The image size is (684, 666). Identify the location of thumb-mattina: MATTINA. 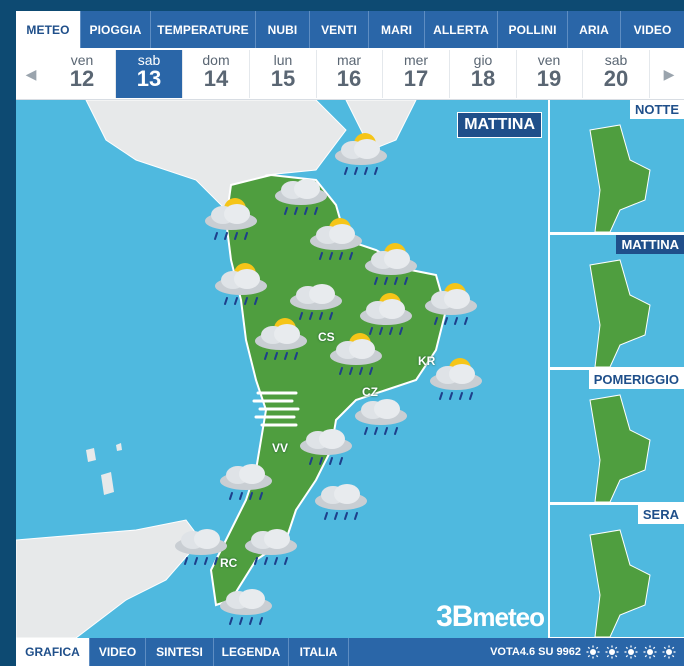
(617, 301).